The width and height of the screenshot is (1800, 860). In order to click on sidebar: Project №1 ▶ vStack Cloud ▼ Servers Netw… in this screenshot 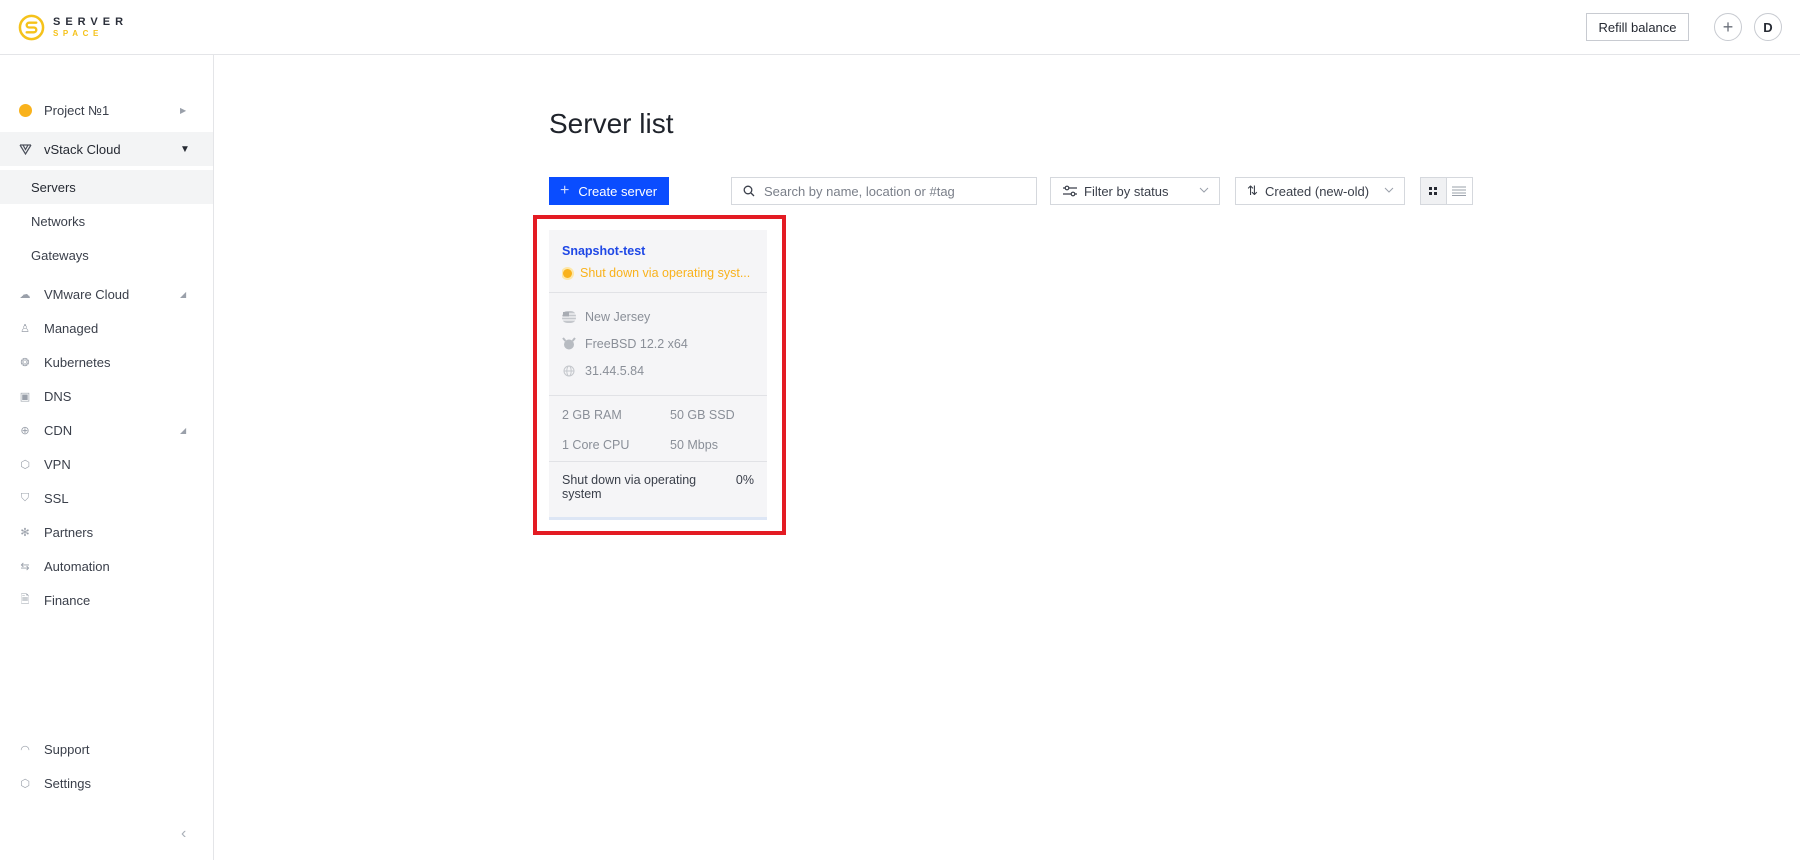, I will do `click(107, 457)`.